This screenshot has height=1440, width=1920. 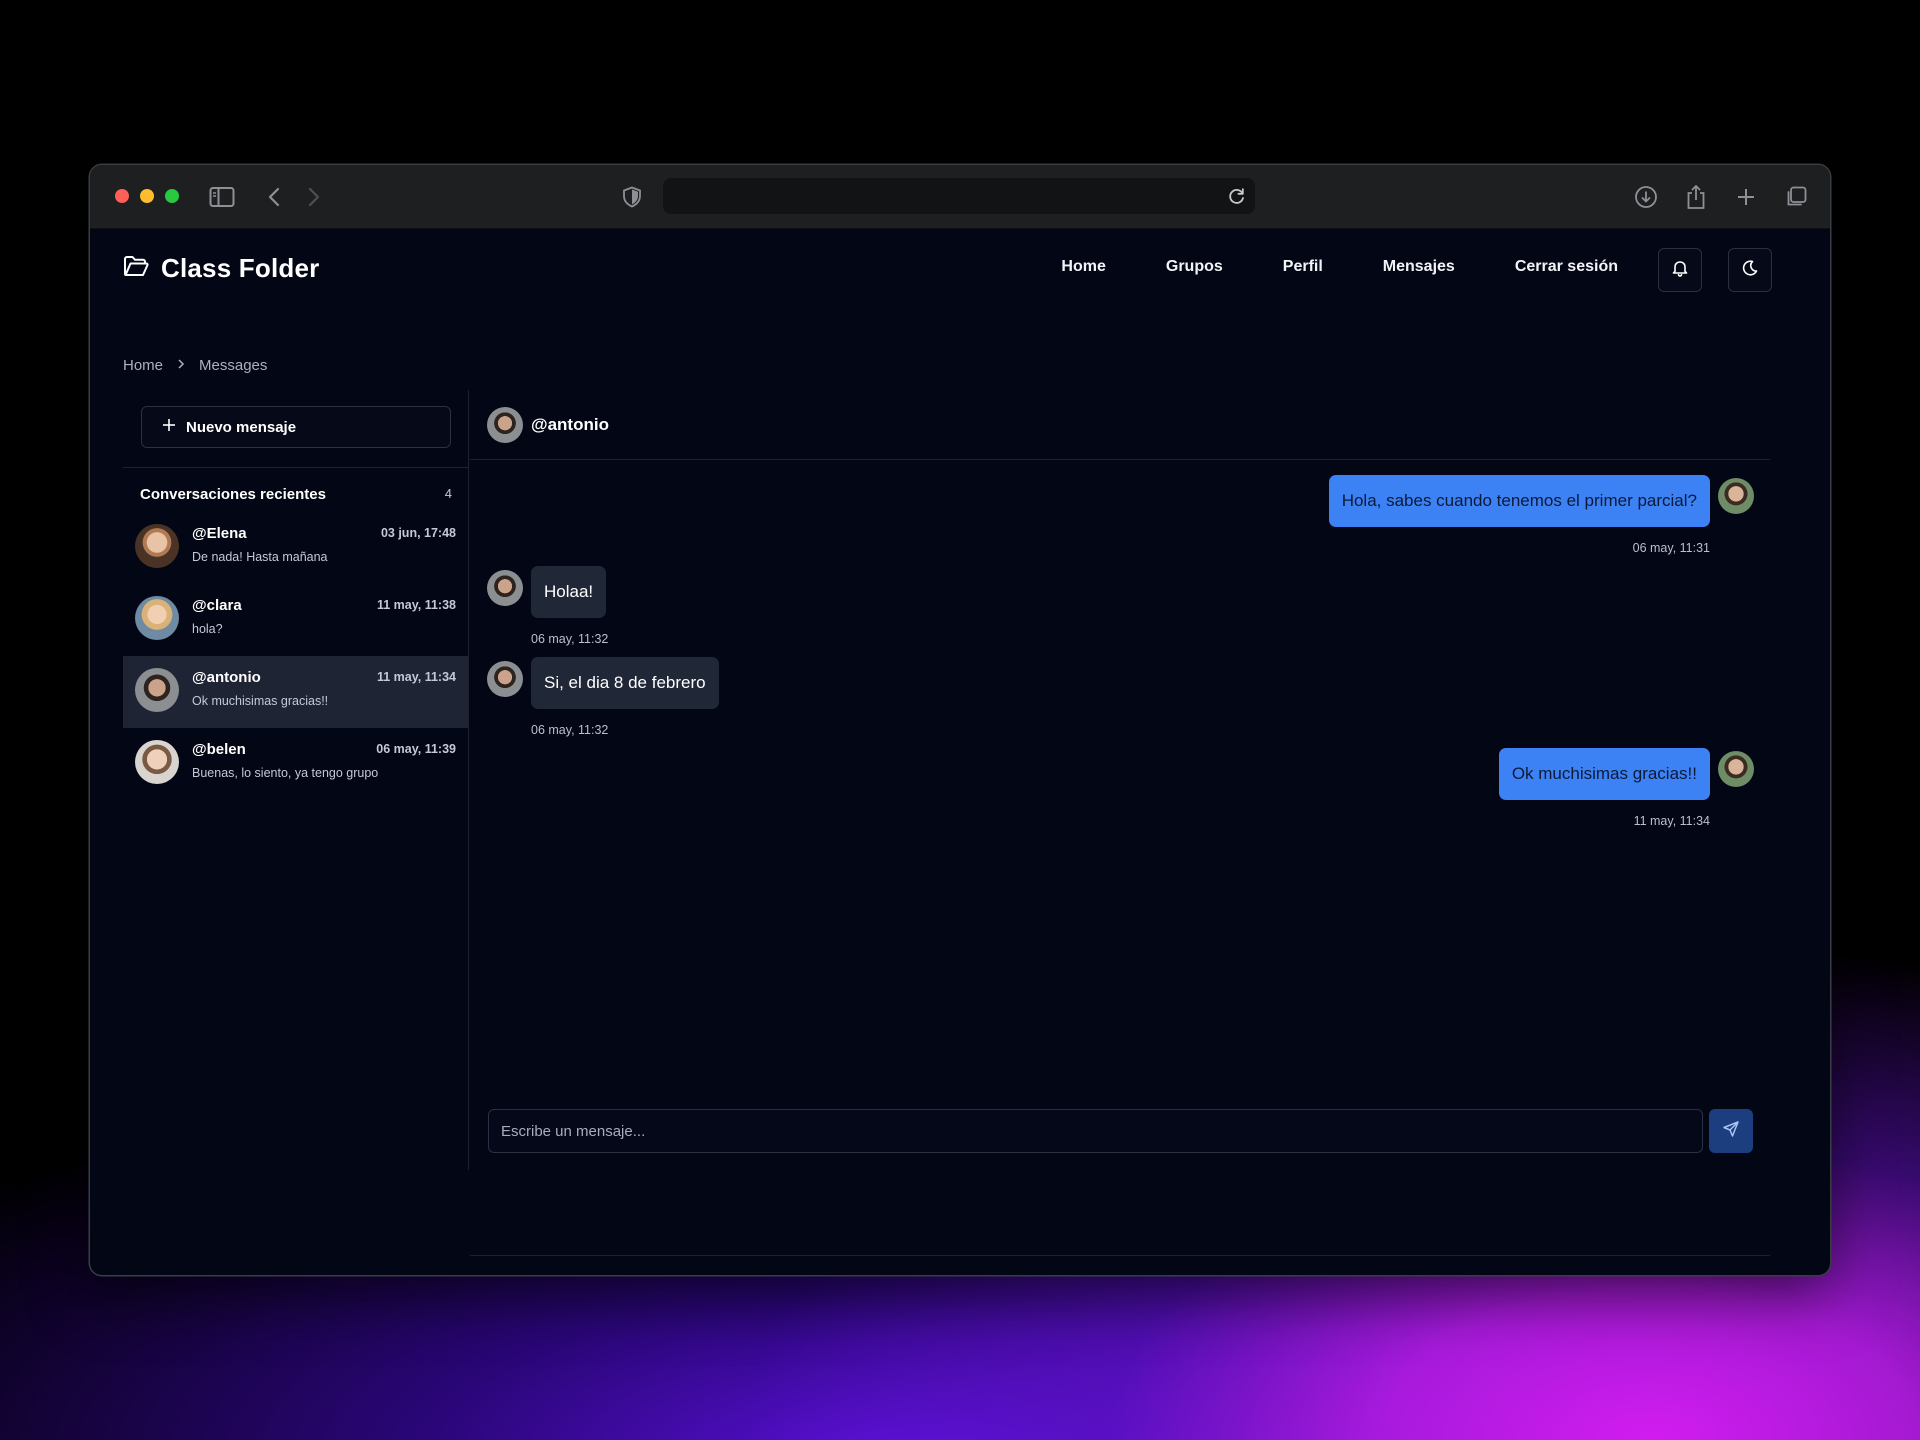 I want to click on message-bubble: Holaa!, so click(x=569, y=592).